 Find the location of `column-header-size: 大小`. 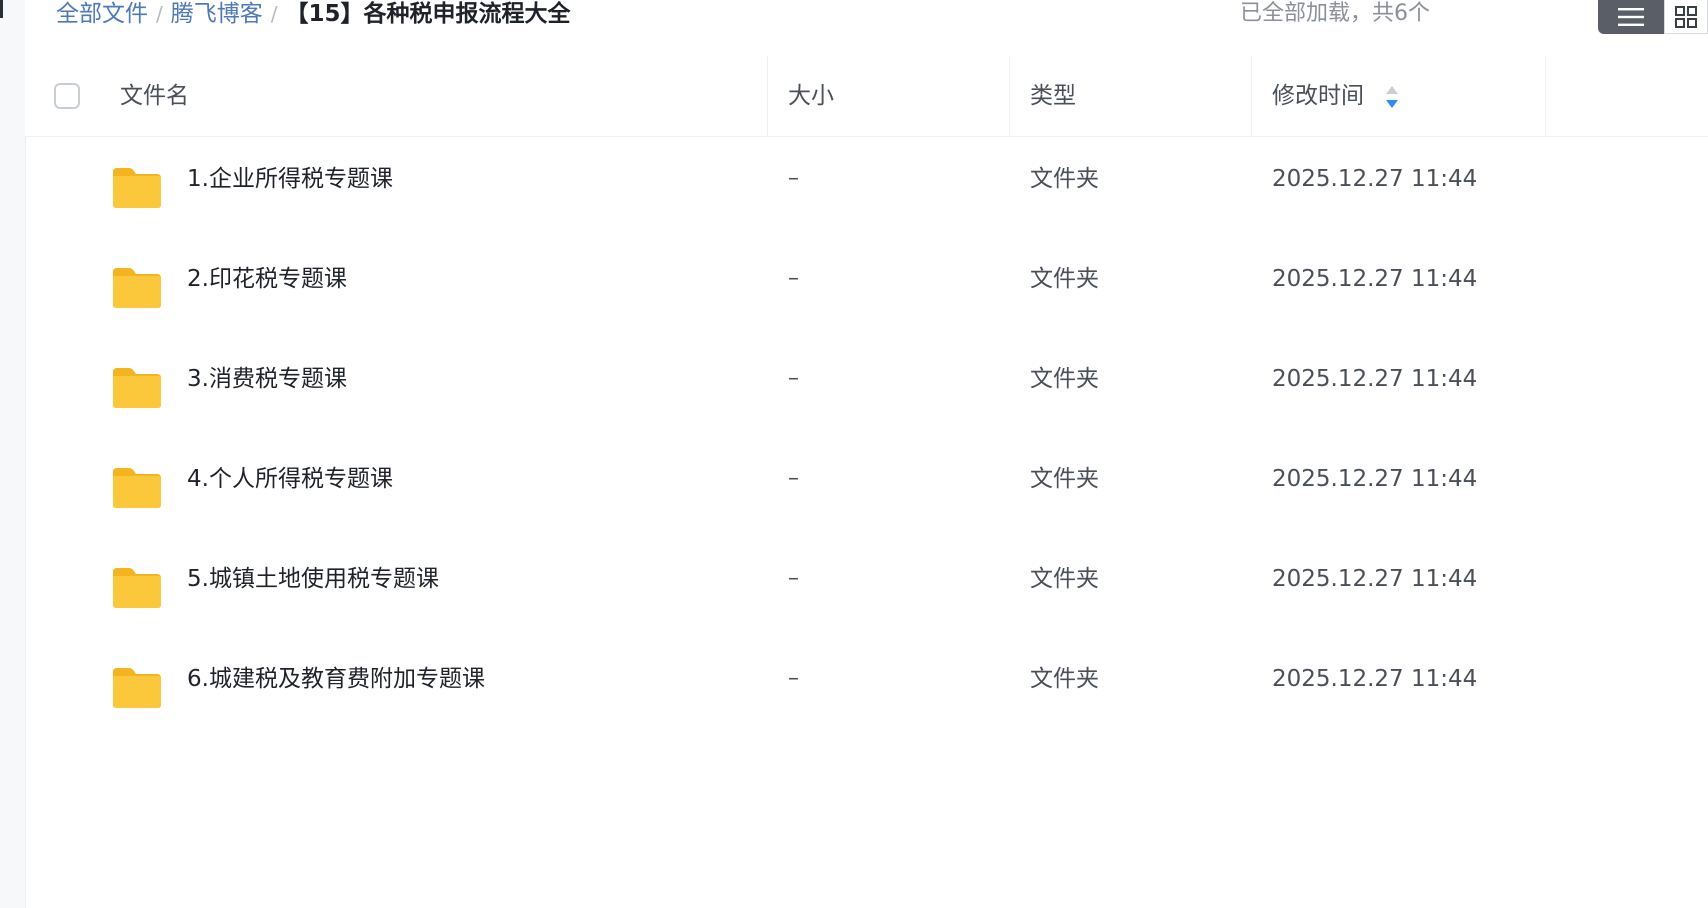

column-header-size: 大小 is located at coordinates (811, 96).